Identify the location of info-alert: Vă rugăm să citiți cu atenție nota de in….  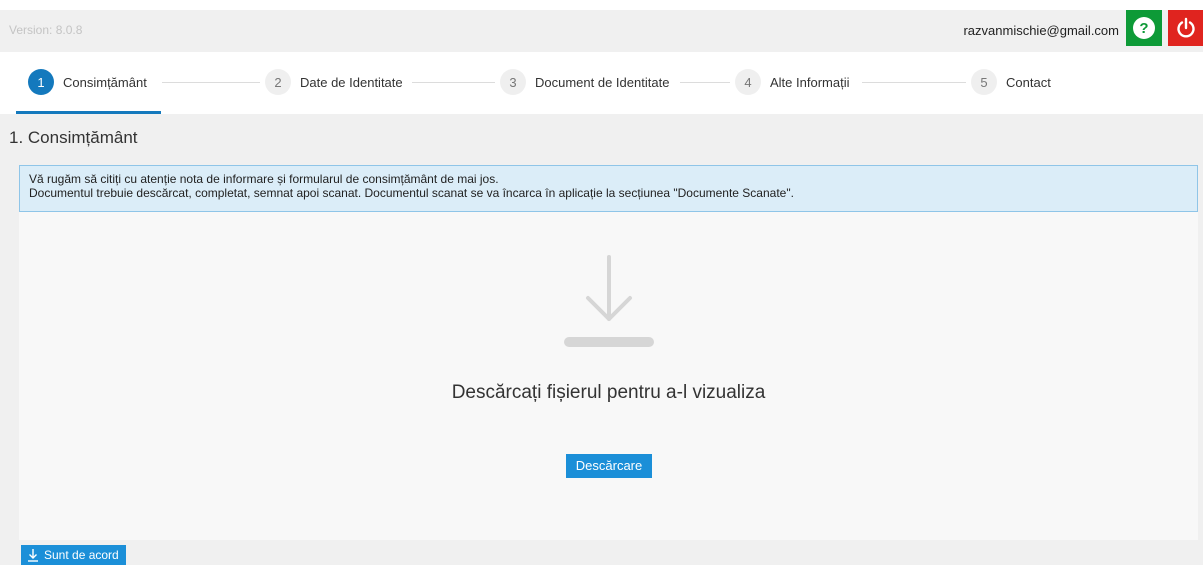
(608, 188).